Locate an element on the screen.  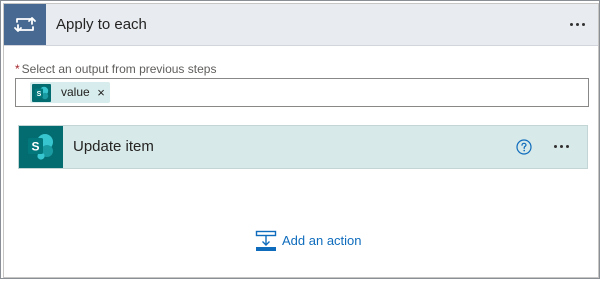
select-output-label-text: Select an output from previous steps is located at coordinates (119, 69).